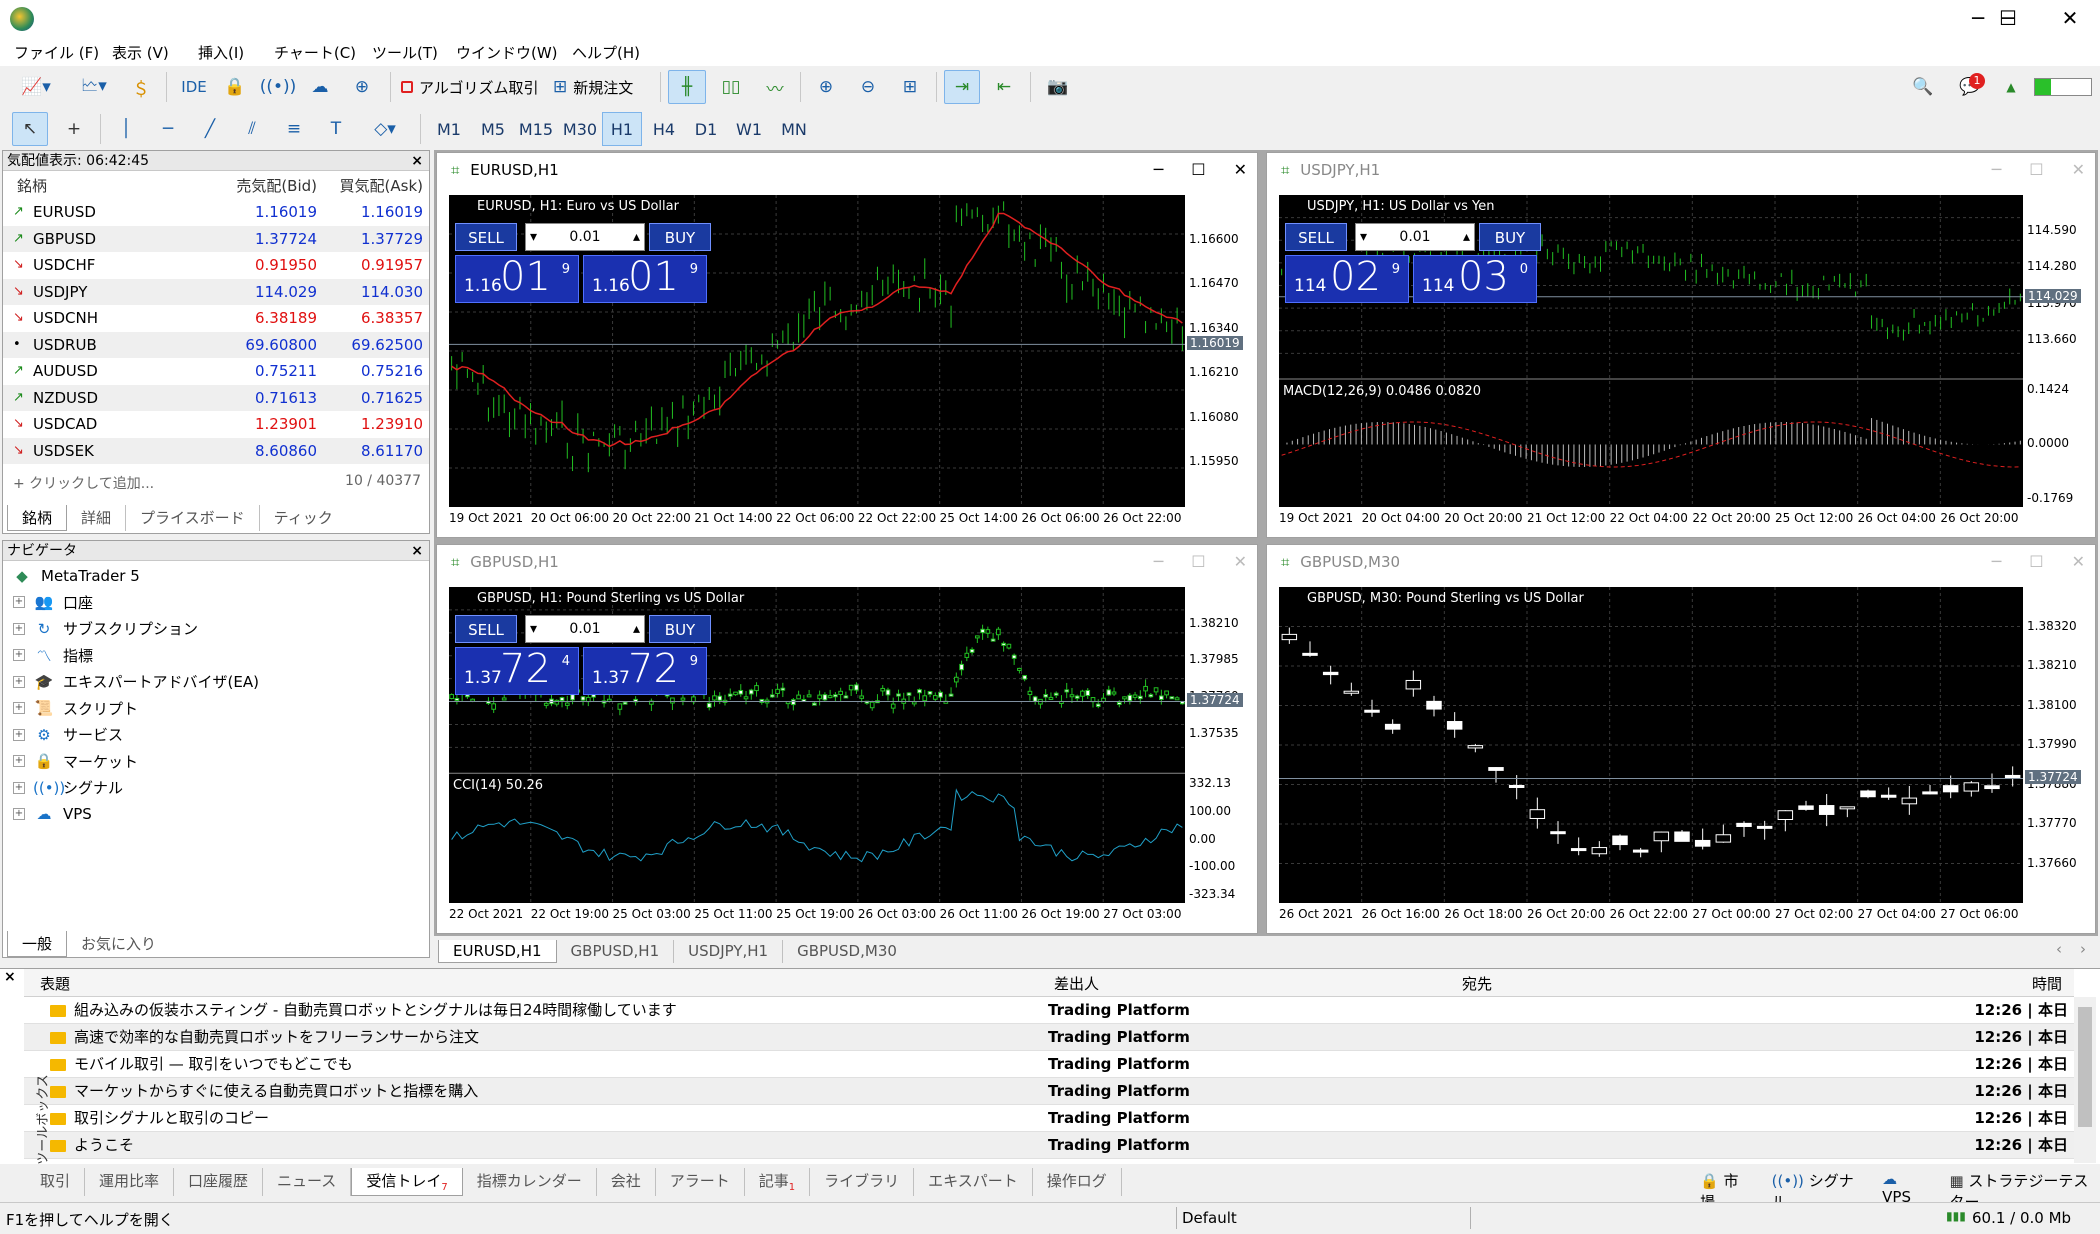 The image size is (2100, 1234). Describe the element at coordinates (216, 238) in the screenshot. I see `market-watch-row: ↗ GBPUSD 1.37724 1.37729` at that location.